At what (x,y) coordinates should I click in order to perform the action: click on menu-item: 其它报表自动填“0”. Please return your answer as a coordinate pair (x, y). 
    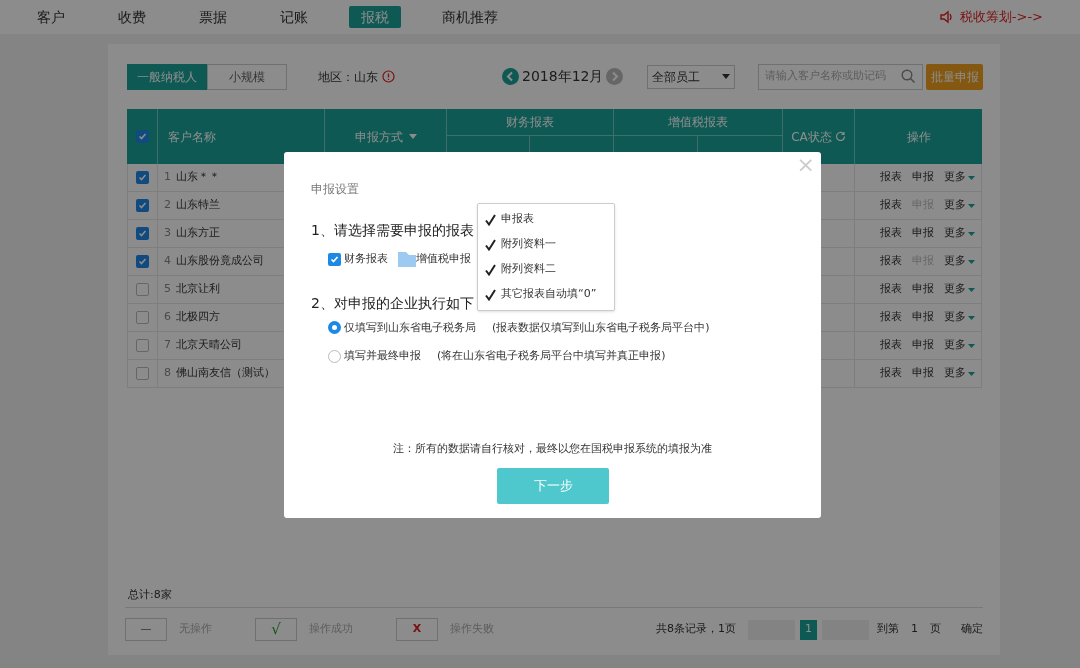
    Looking at the image, I should click on (546, 294).